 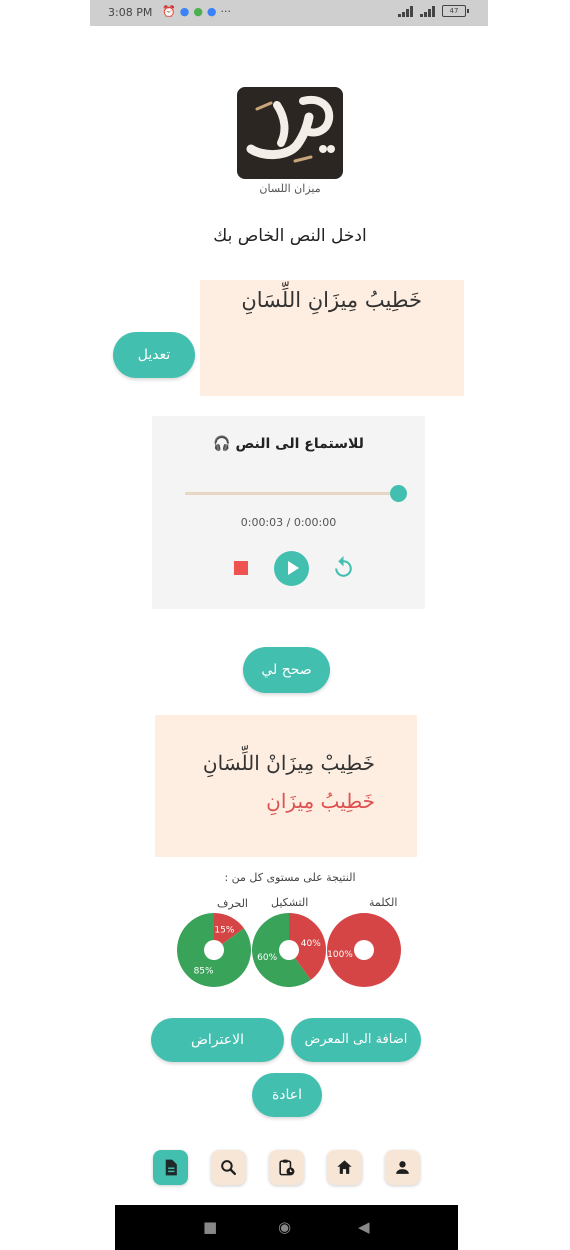 I want to click on audio-scrubber, so click(x=398, y=493).